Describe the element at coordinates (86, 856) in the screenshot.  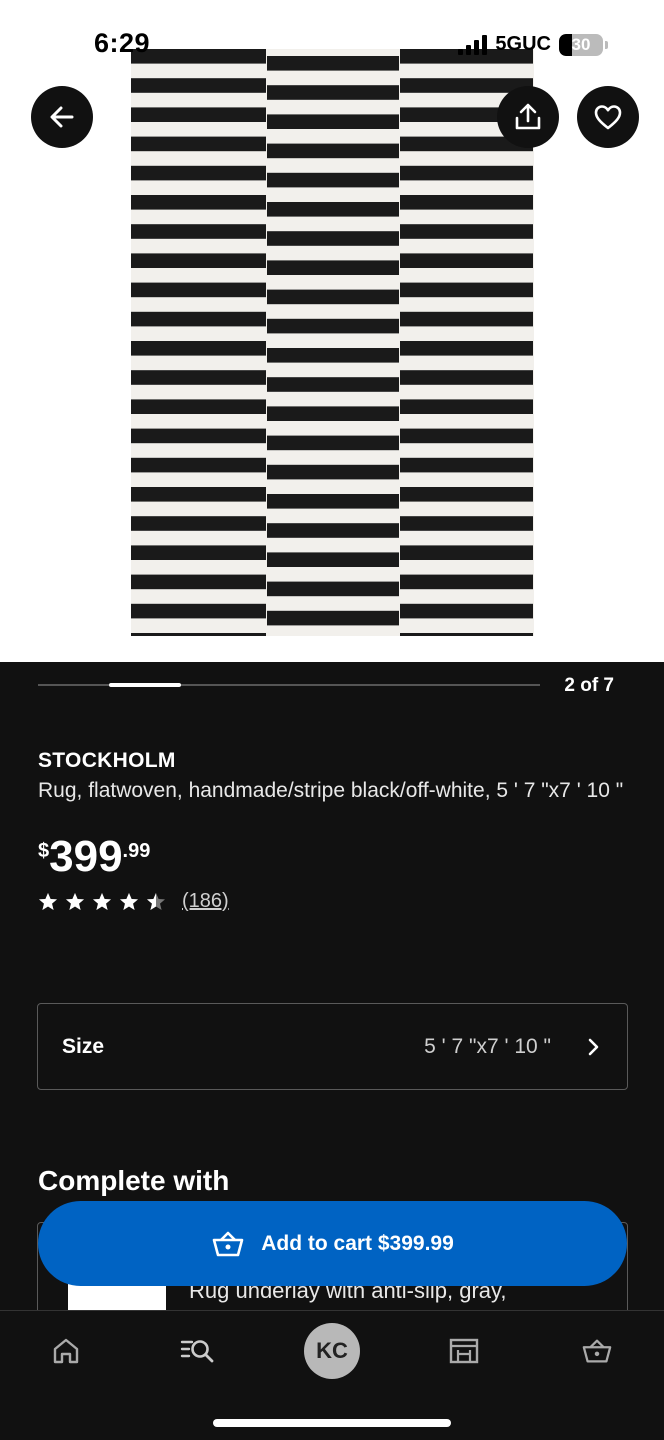
I see `price-integer: 399` at that location.